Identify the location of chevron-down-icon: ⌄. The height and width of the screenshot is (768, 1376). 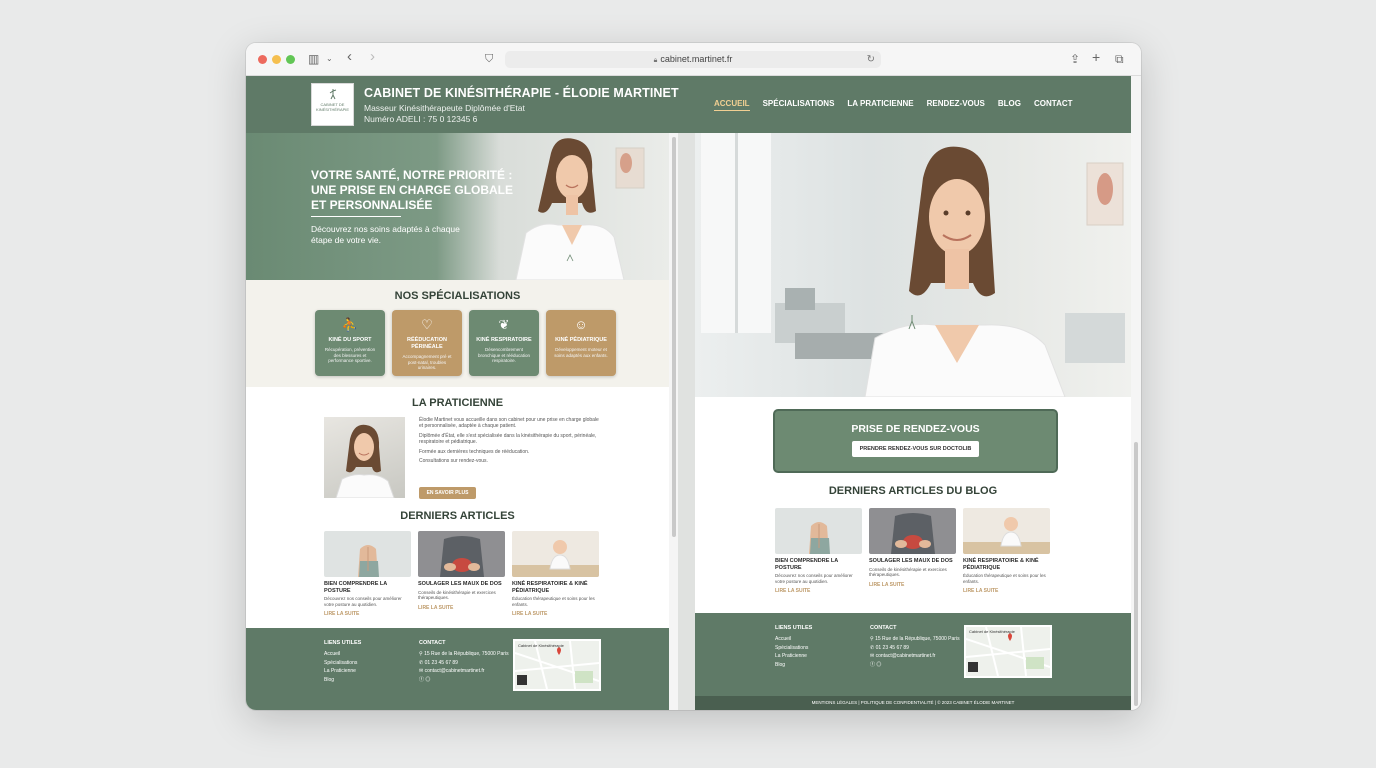
(329, 59).